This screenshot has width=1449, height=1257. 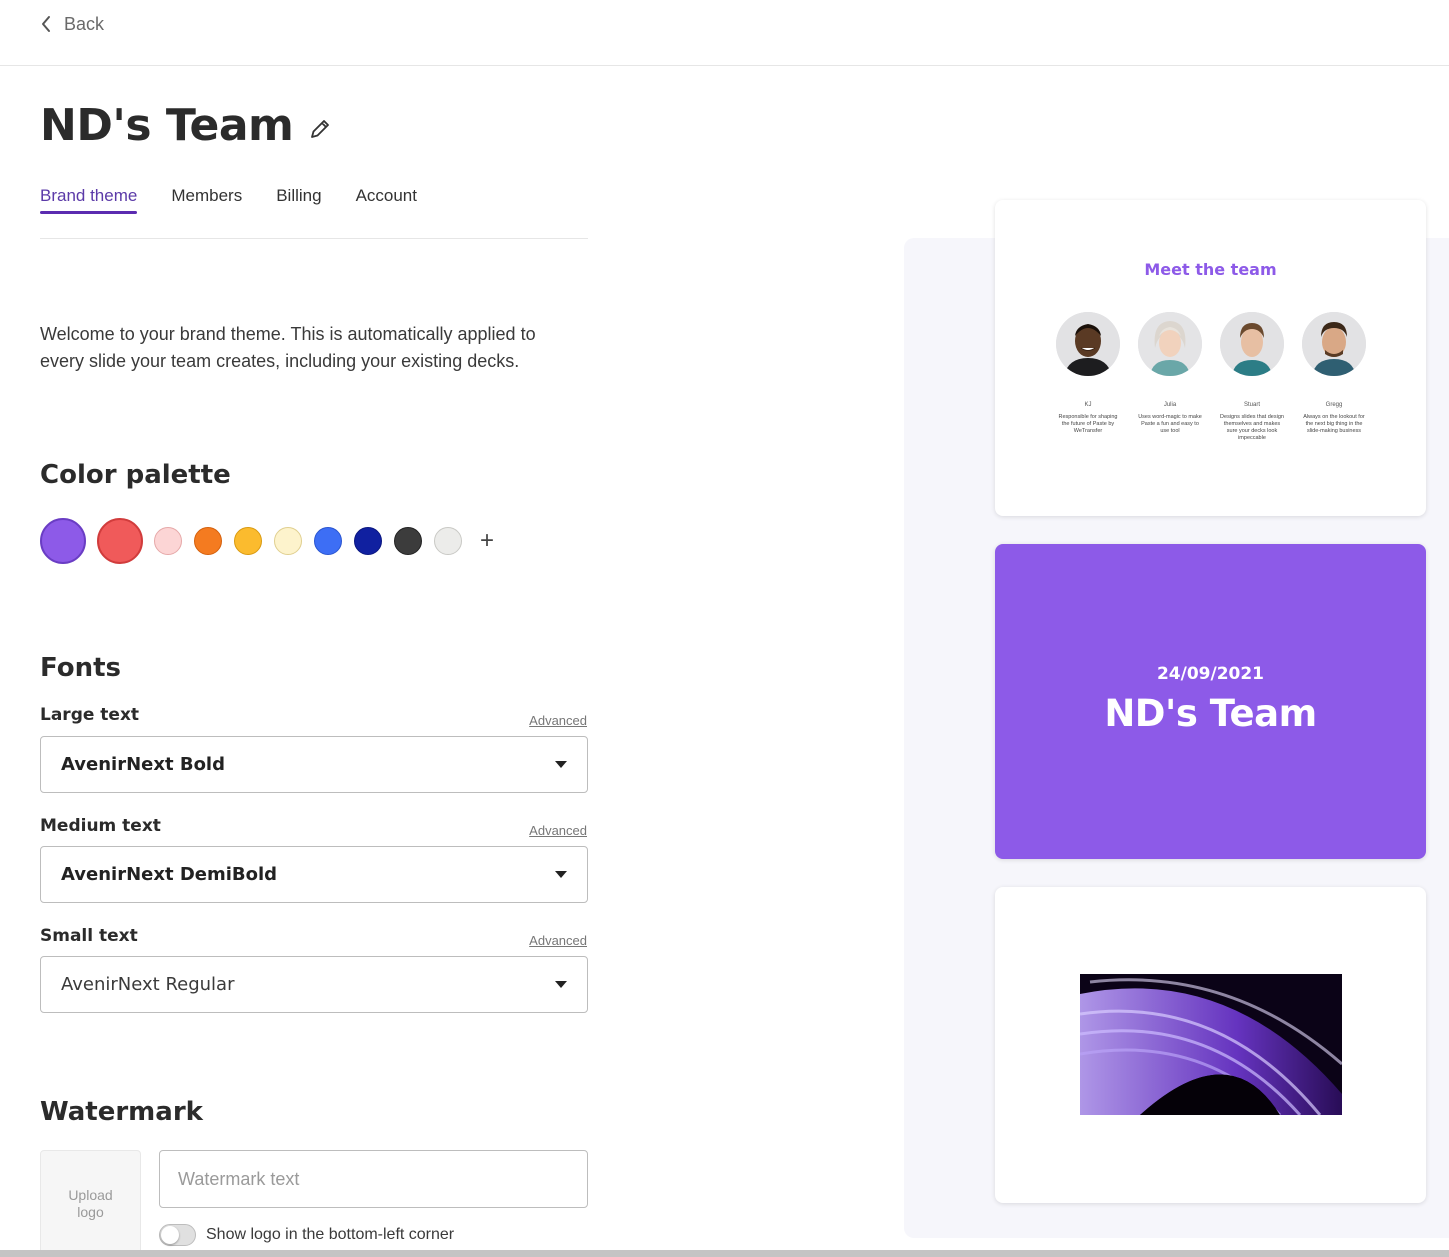 I want to click on preview-slide-title: 24/09/2021 ND's Team, so click(x=1210, y=701).